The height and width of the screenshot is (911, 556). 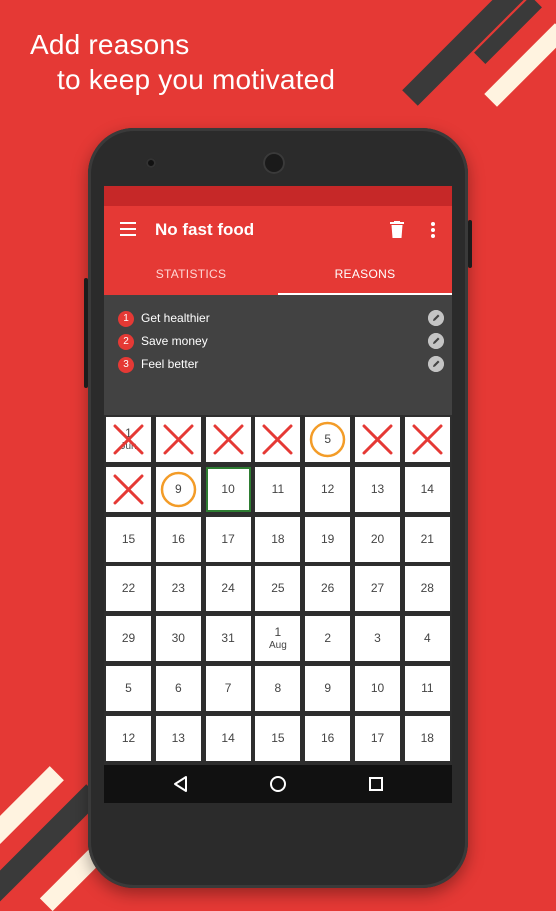 I want to click on calendar-day: 1 Aug, so click(x=278, y=639).